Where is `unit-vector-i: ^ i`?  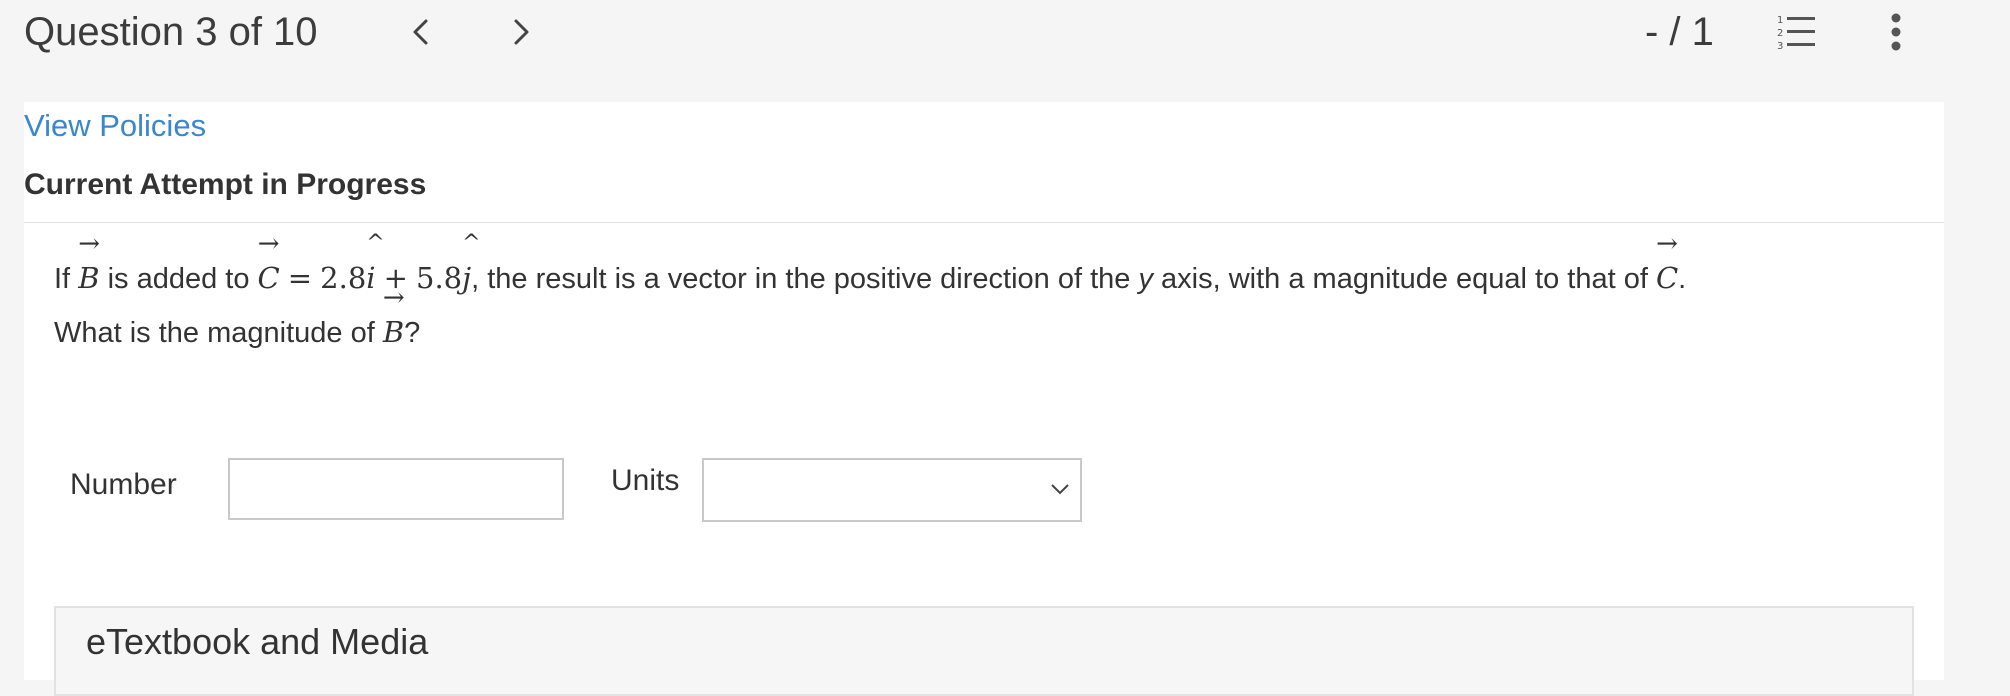
unit-vector-i: ^ i is located at coordinates (375, 269).